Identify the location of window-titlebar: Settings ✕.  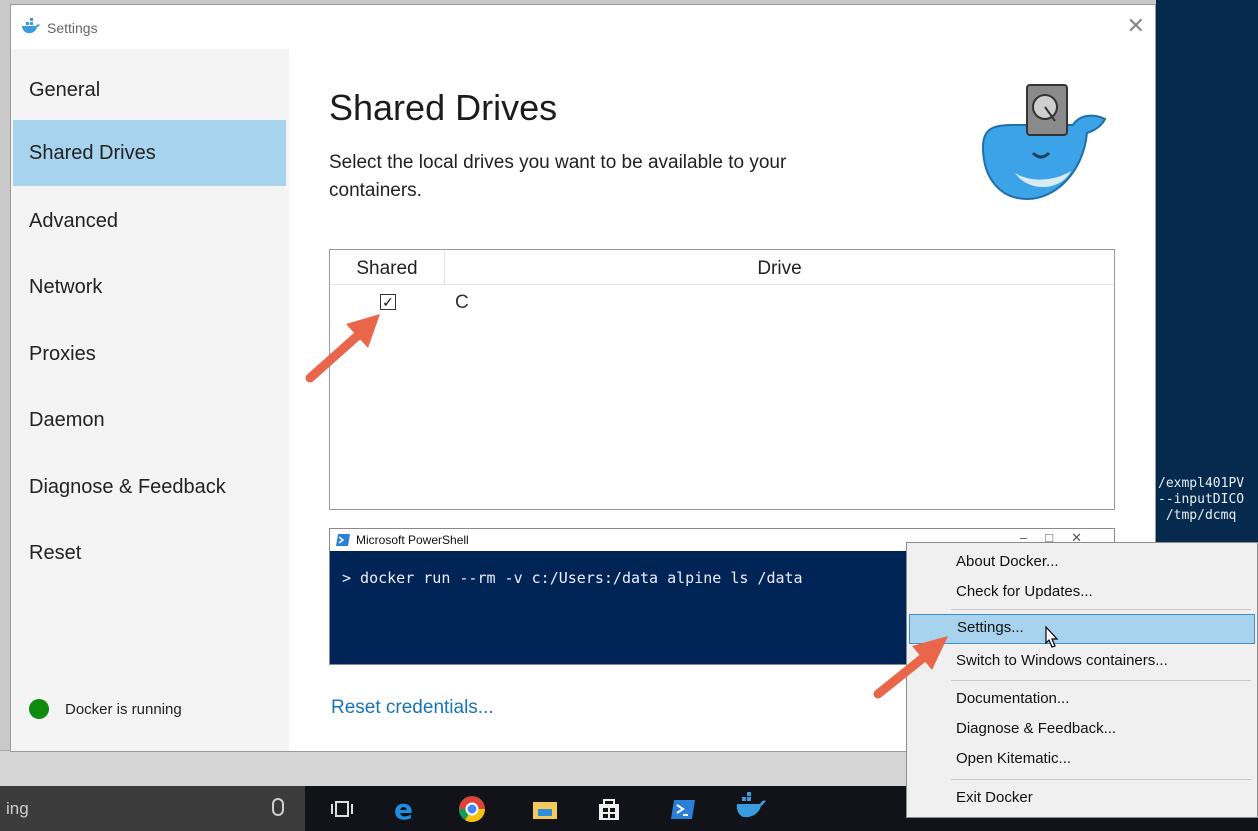
(583, 27).